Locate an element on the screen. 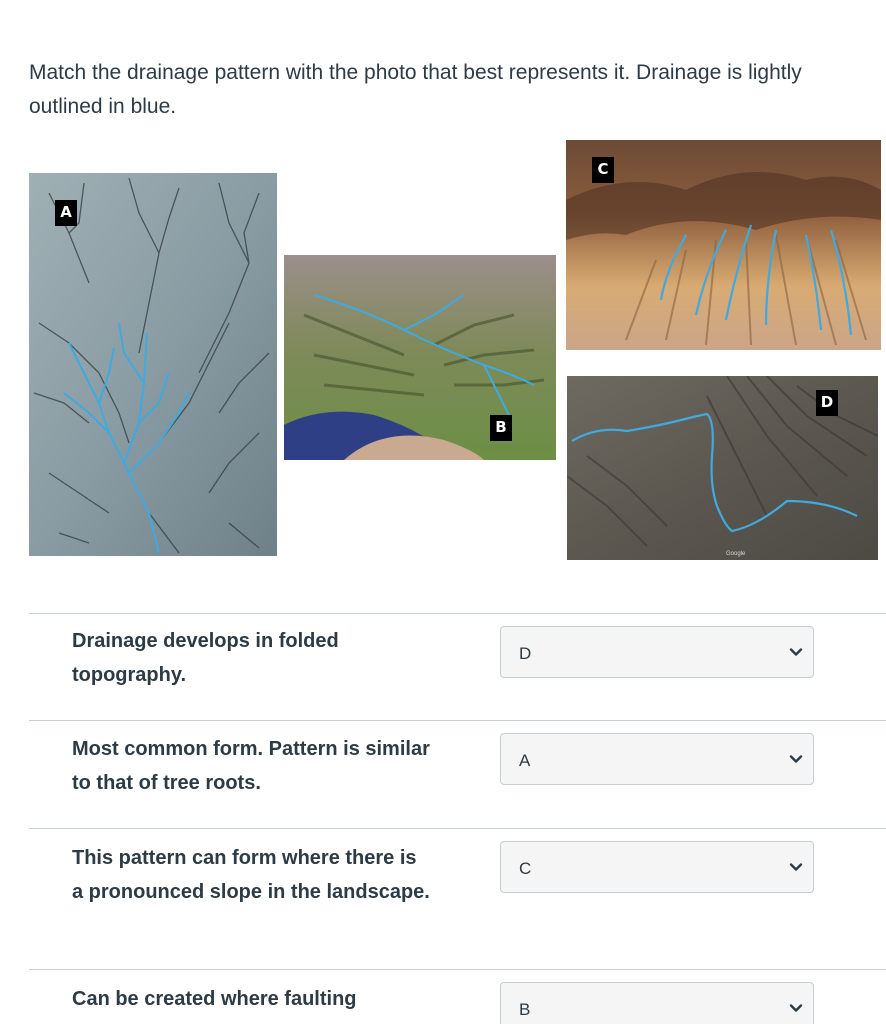 The image size is (886, 1024). photo-d-label: D is located at coordinates (827, 403).